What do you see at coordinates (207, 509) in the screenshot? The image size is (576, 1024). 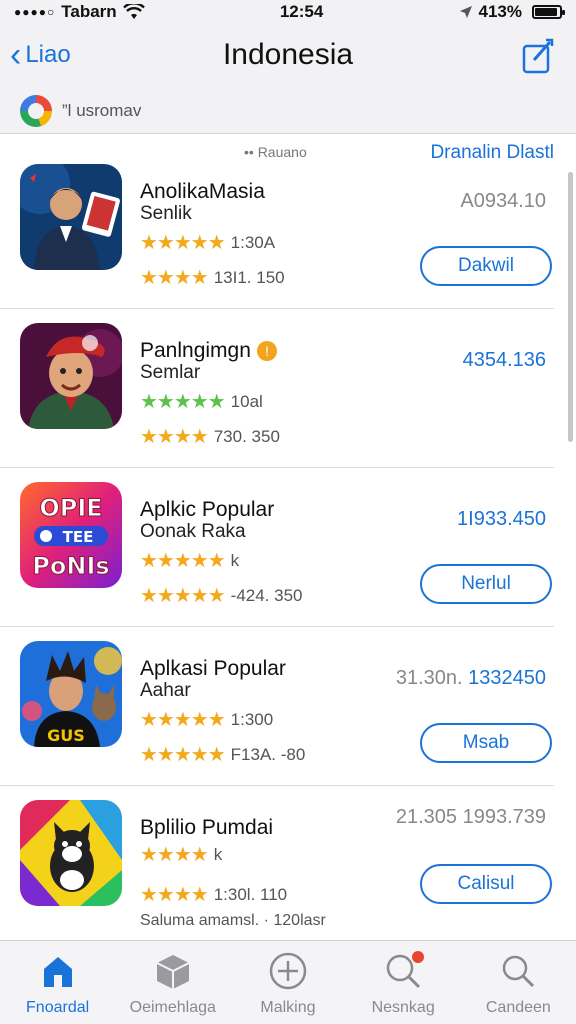 I see `app-name: Aplkic Popular` at bounding box center [207, 509].